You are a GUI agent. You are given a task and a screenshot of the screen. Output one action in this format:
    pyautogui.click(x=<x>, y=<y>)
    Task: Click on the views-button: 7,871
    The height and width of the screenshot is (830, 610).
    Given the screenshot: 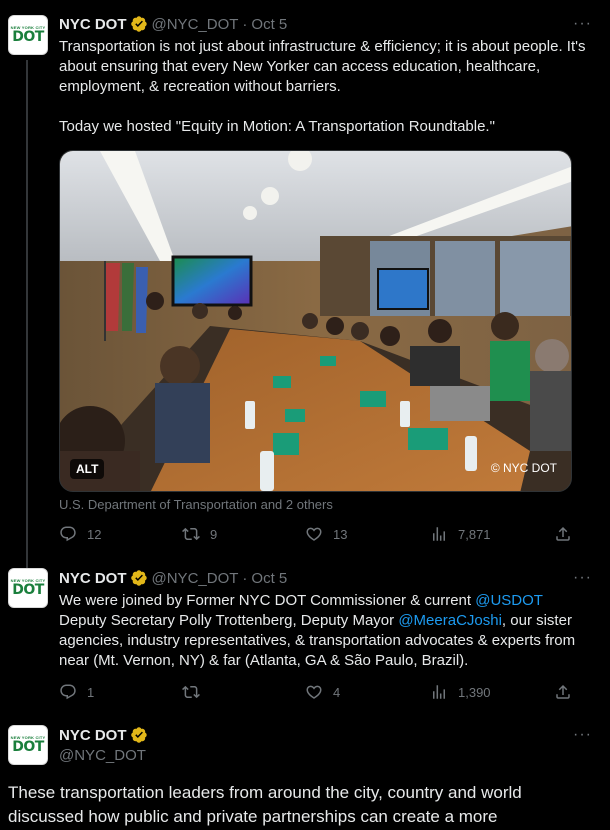 What is the action you would take?
    pyautogui.click(x=460, y=534)
    